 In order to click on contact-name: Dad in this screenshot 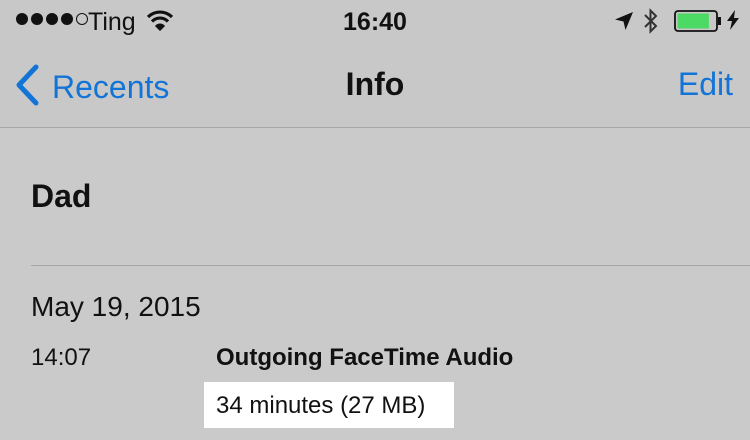, I will do `click(61, 196)`.